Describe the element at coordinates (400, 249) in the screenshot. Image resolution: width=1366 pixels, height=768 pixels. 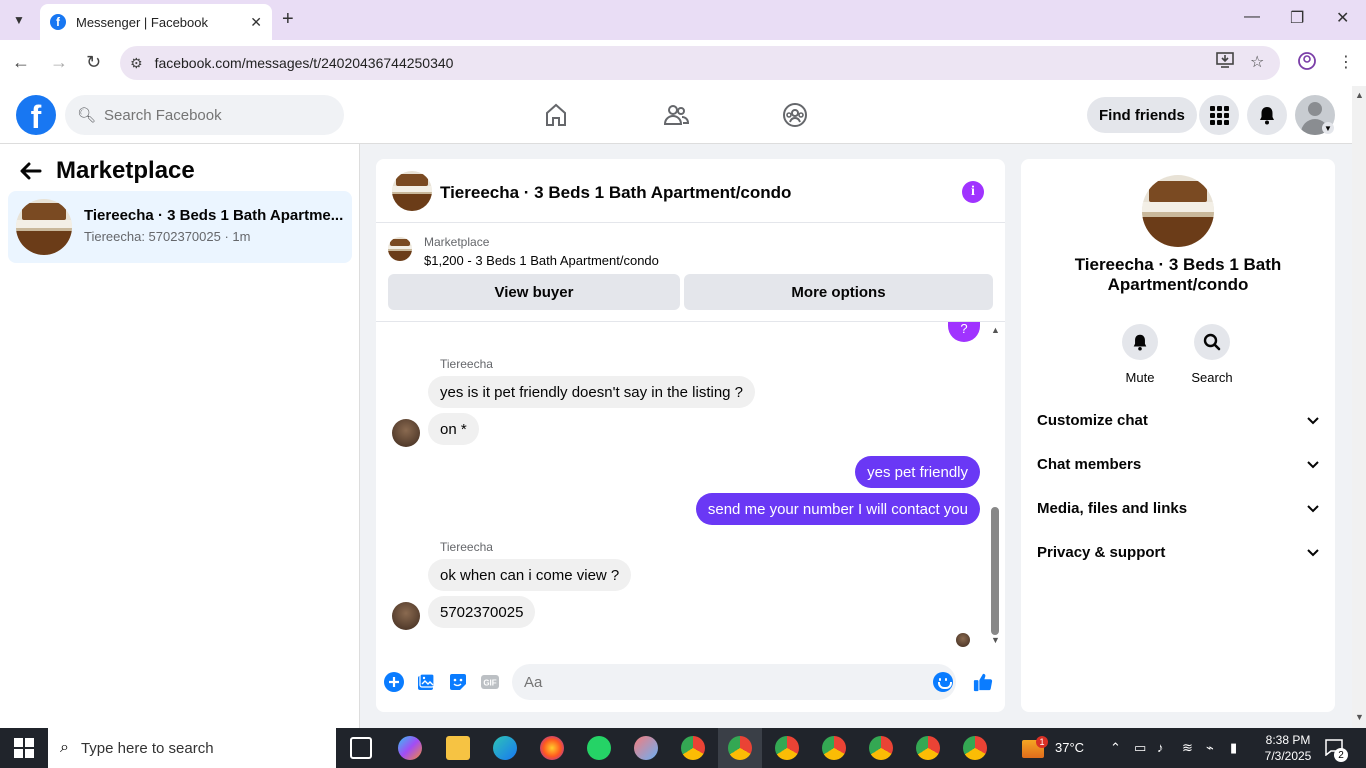
I see `listing-mini-thumbnail` at that location.